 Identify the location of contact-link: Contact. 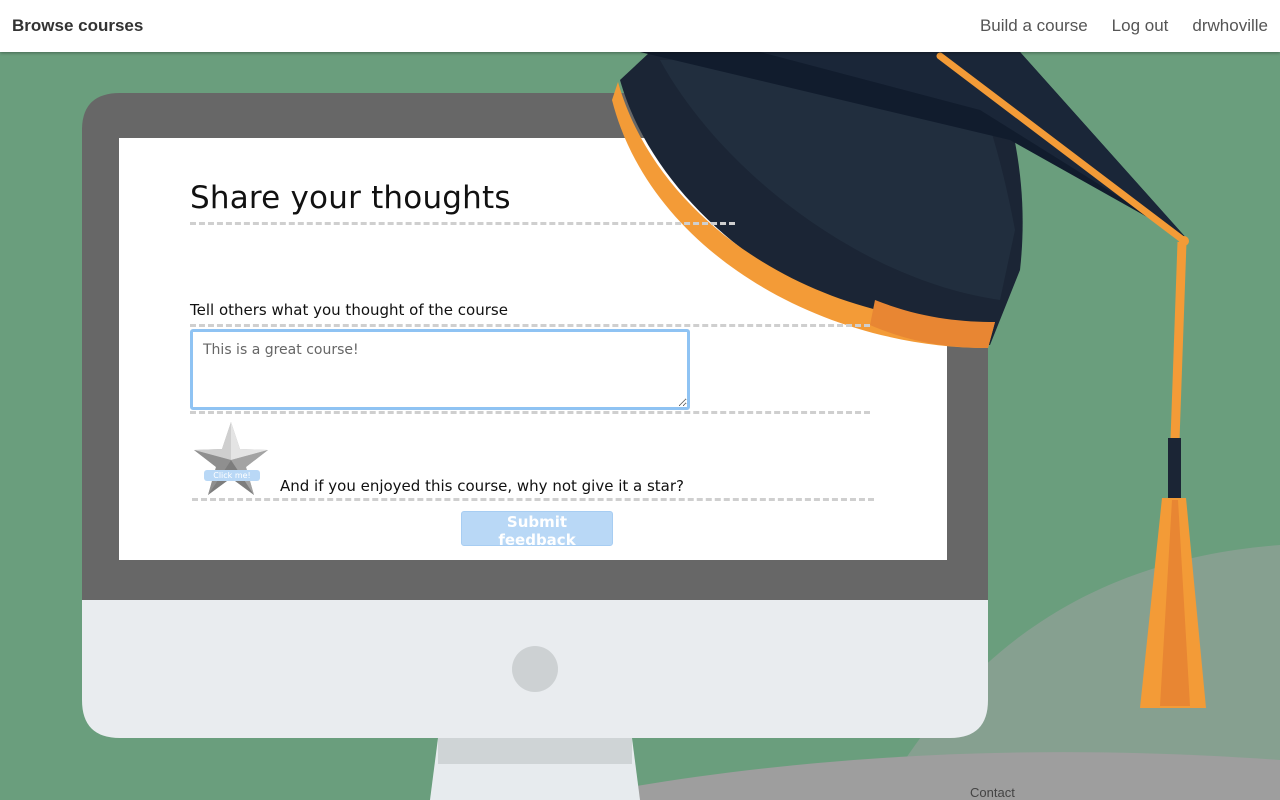
(992, 792).